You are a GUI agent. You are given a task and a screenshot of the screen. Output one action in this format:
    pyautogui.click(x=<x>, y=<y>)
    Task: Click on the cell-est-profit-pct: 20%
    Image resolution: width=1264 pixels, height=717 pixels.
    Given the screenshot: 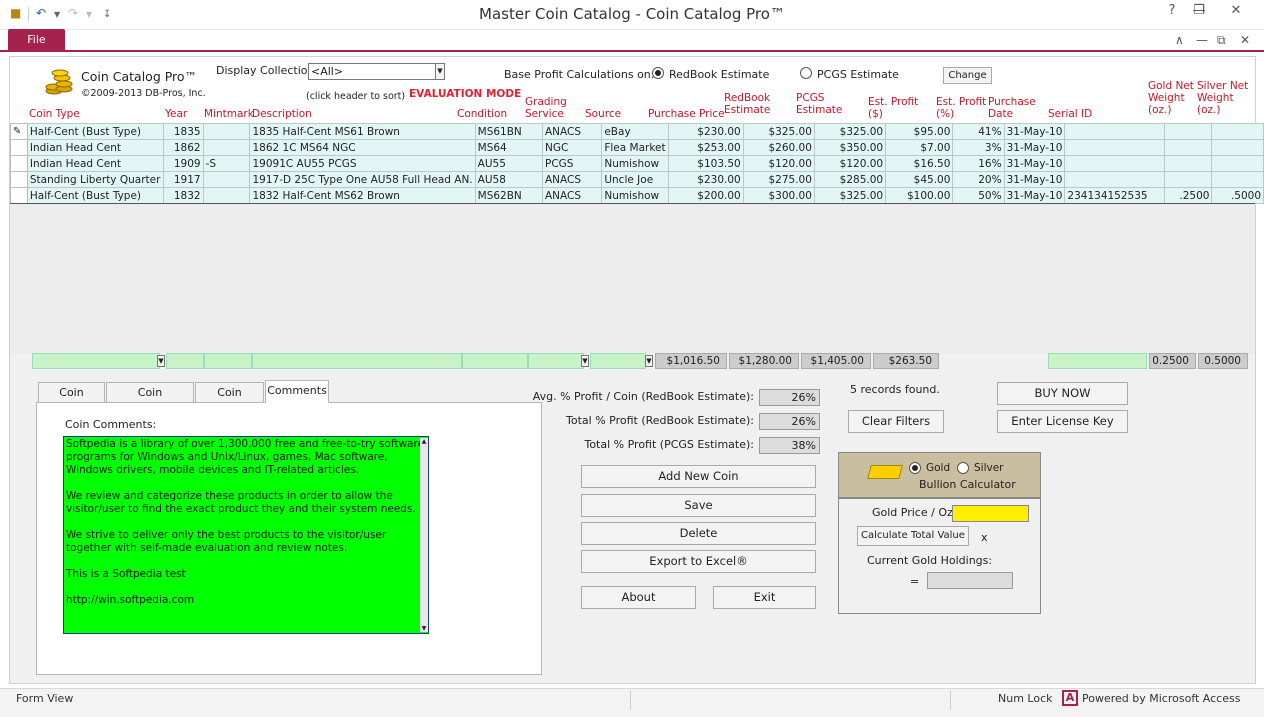 What is the action you would take?
    pyautogui.click(x=978, y=179)
    